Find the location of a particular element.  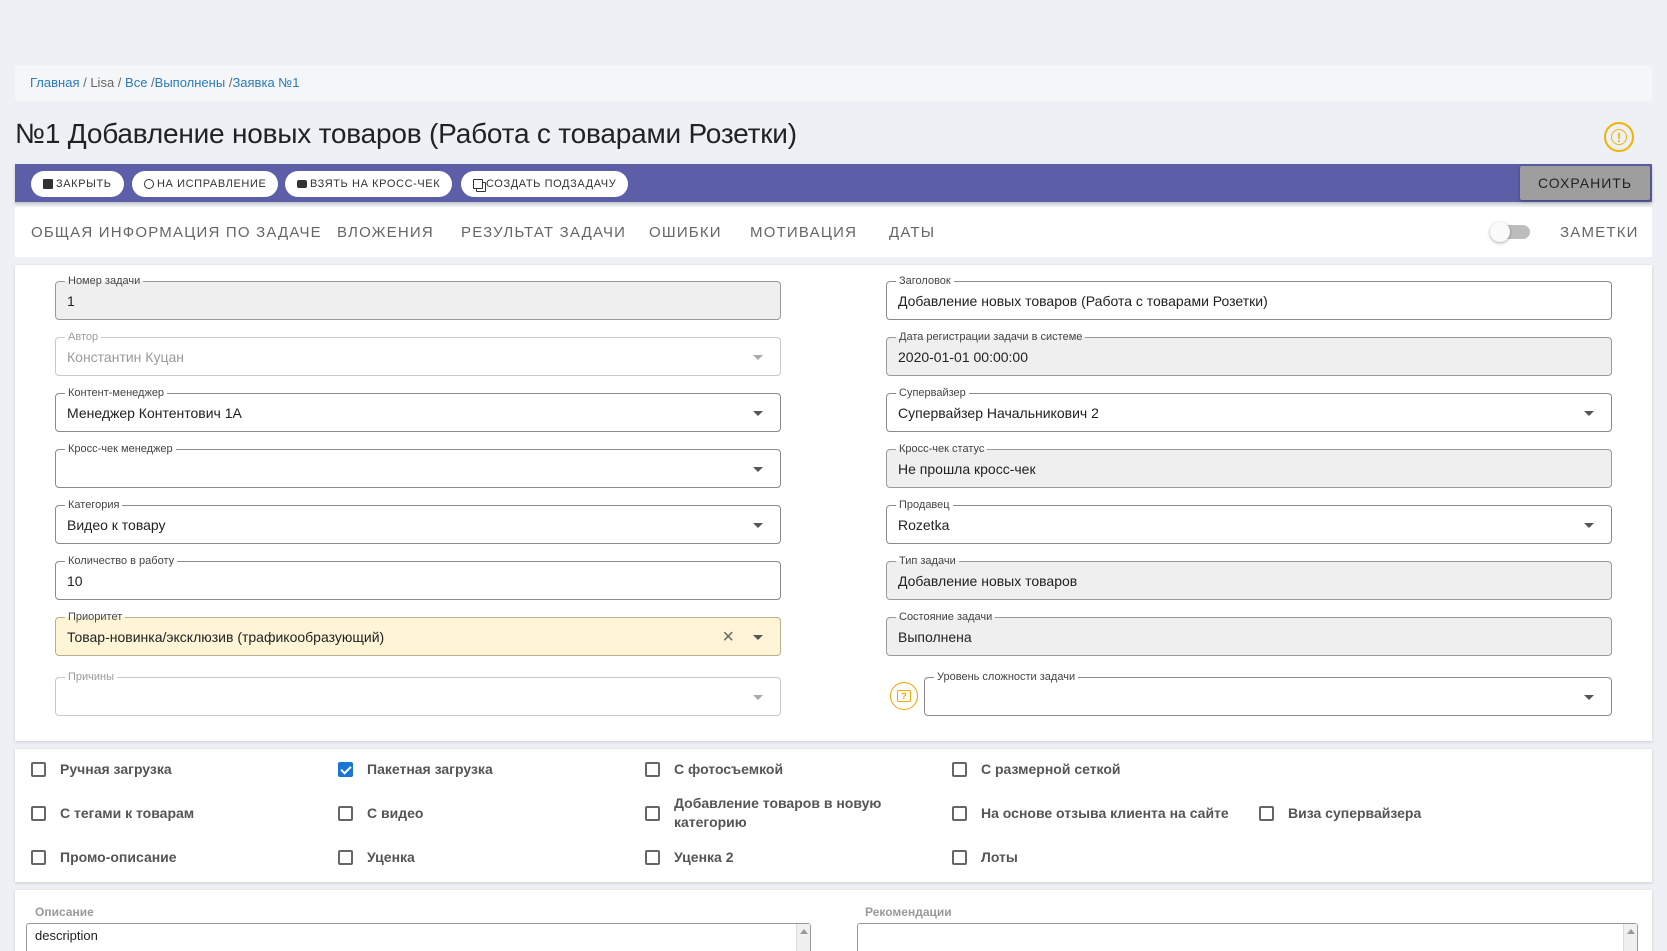

create-subtask-button: Создать подзадачу is located at coordinates (545, 184).